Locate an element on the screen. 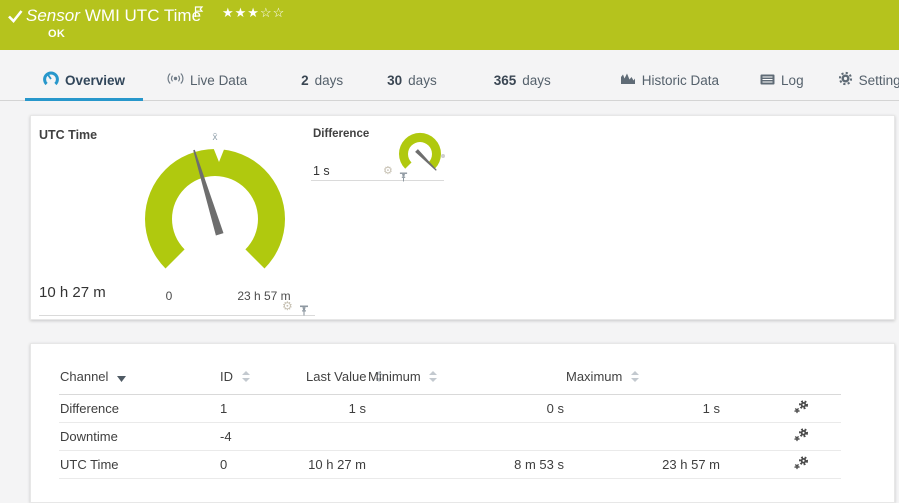 This screenshot has height=503, width=899. gauge-title-difference: Difference is located at coordinates (341, 134).